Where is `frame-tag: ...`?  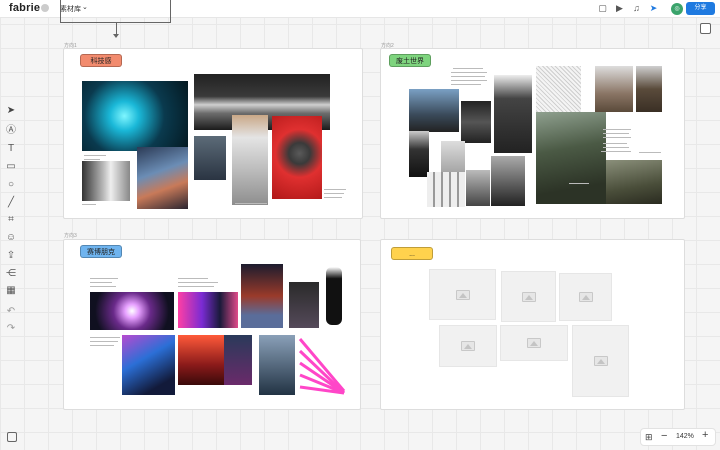 frame-tag: ... is located at coordinates (412, 253).